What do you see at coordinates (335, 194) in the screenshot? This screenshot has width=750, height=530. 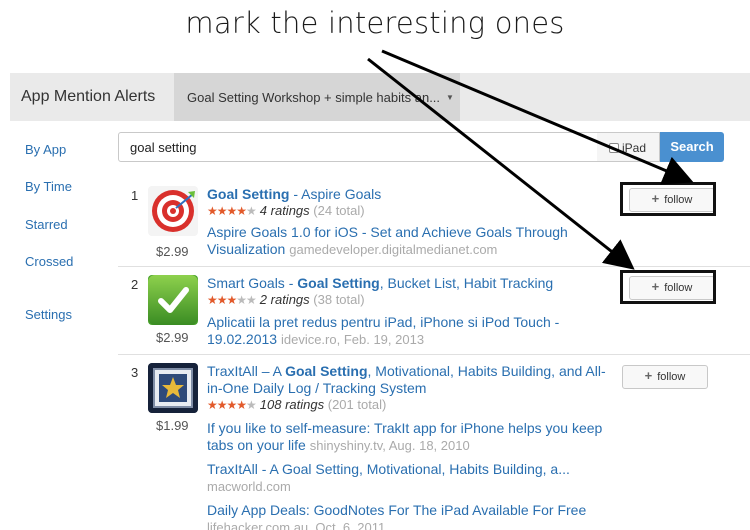 I see `title-rest: - Aspire Goals` at bounding box center [335, 194].